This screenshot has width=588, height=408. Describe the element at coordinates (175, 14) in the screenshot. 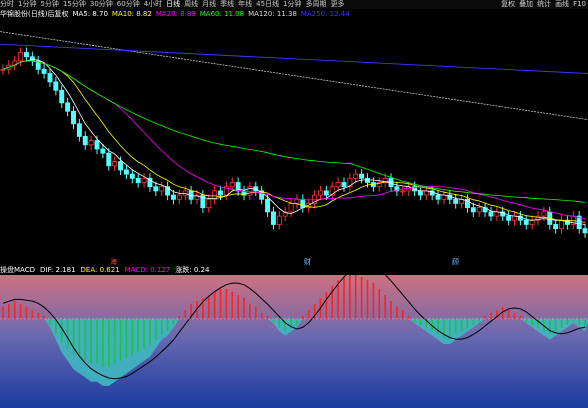

I see `ma20-value: MA20: 8.89` at that location.